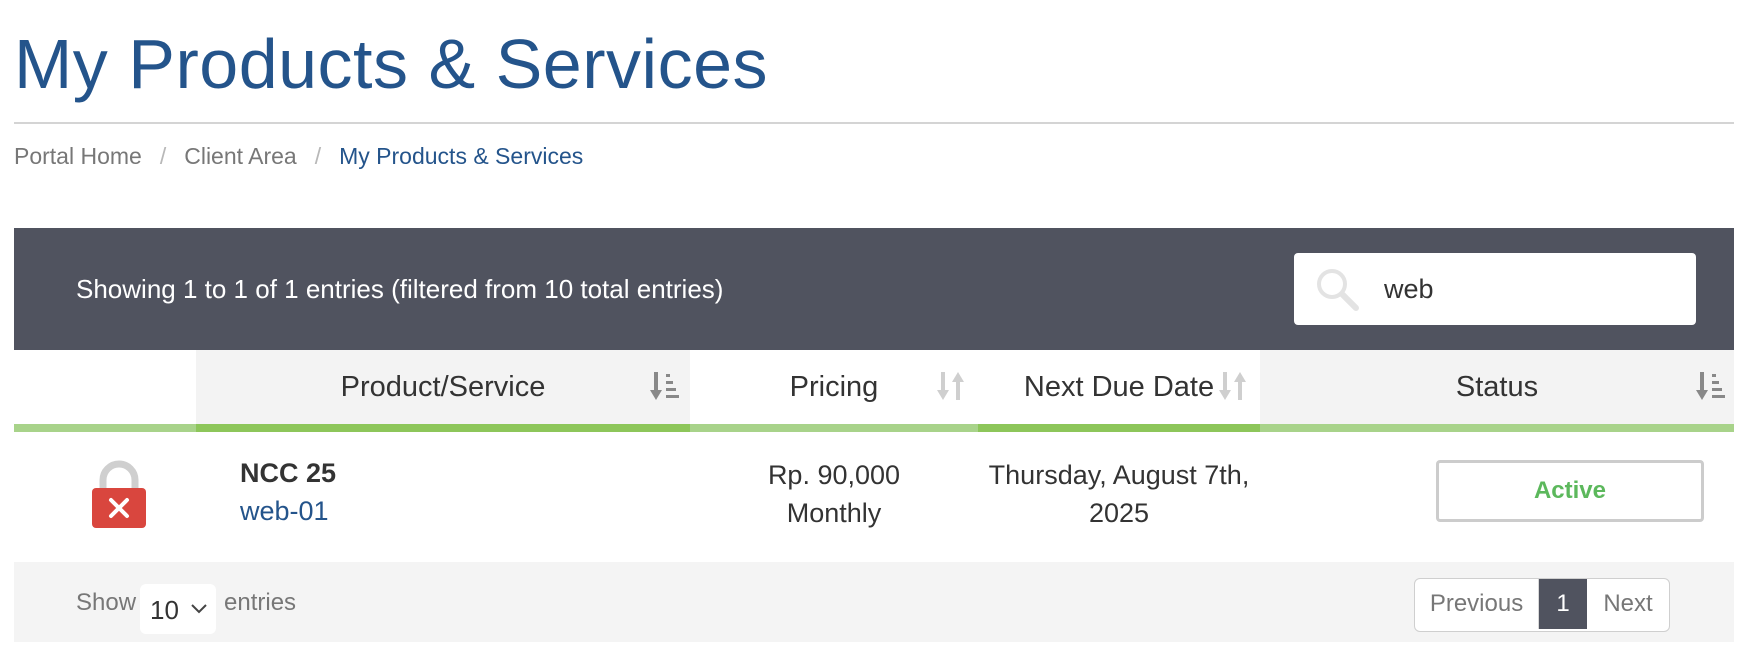 This screenshot has height=658, width=1748. I want to click on page-length-value: 10, so click(164, 610).